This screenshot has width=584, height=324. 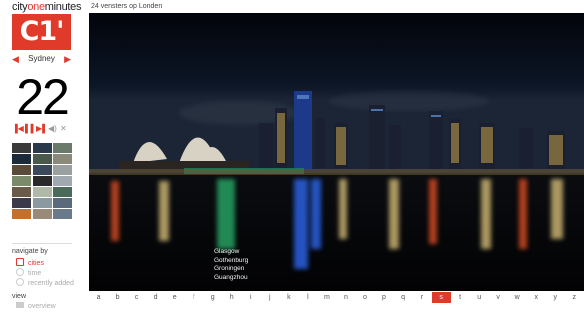 I want to click on alphabet-nav: abcdefghijklmnopqrstuvwxyz, so click(x=336, y=297).